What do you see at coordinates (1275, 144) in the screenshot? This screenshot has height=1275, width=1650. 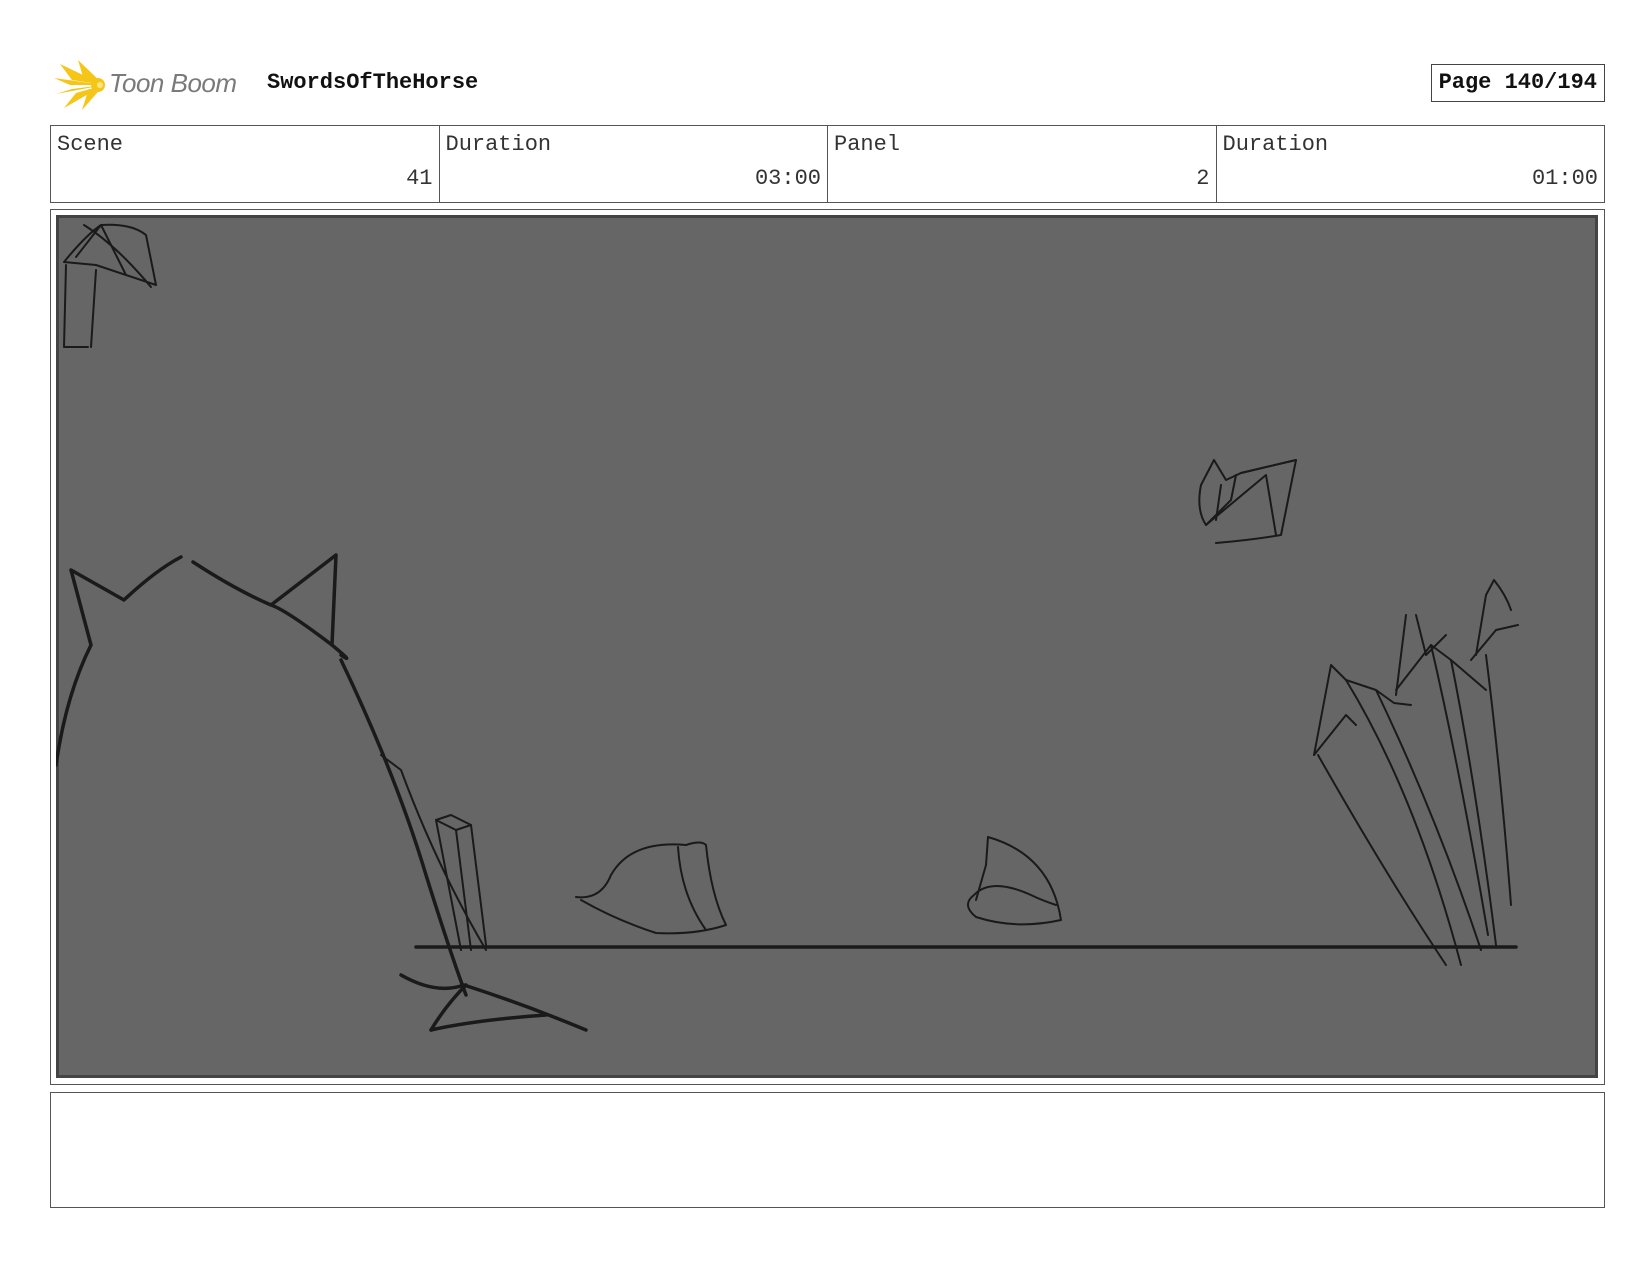 I see `panel-duration-label: Duration` at bounding box center [1275, 144].